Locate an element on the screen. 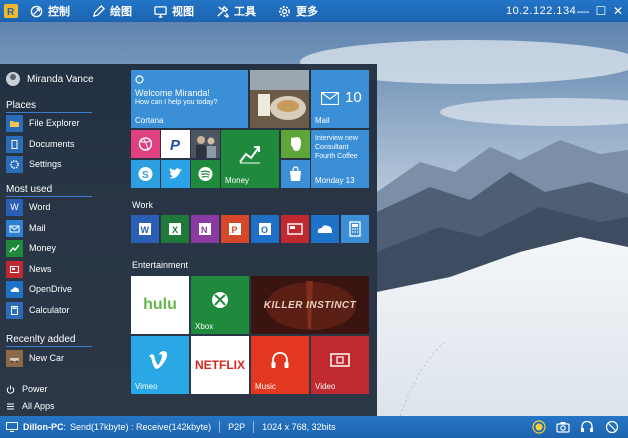  tile-twitter is located at coordinates (175, 174).